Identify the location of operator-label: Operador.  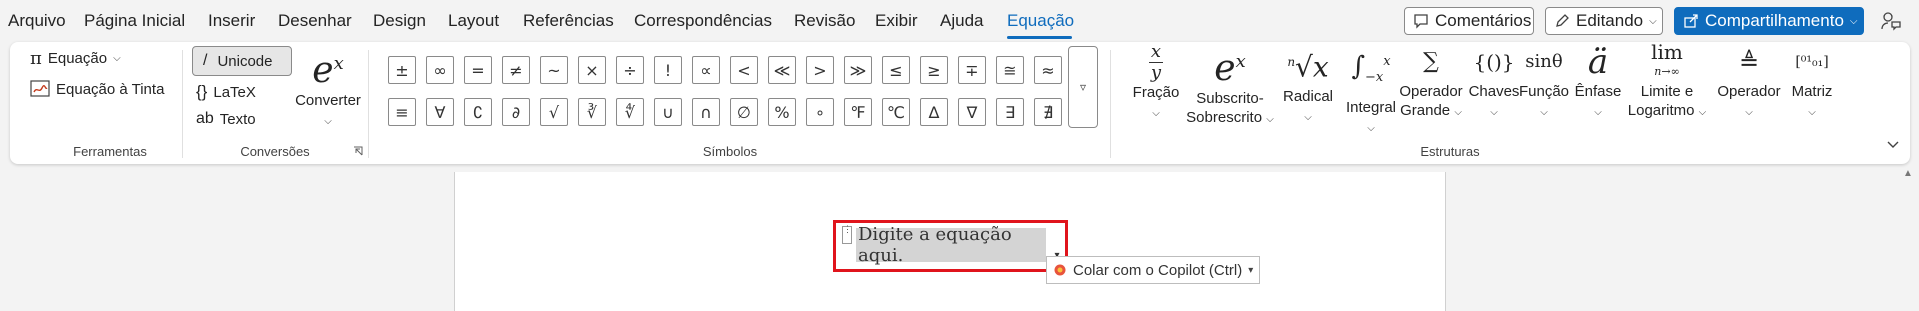
(1749, 91).